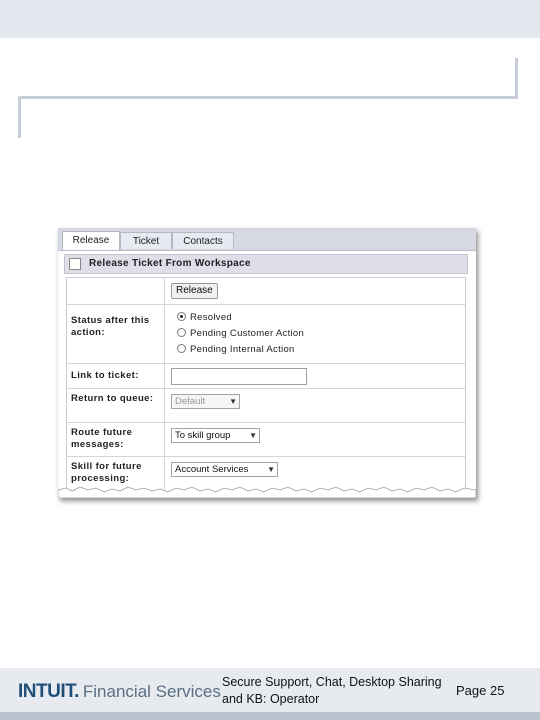 The image size is (540, 720). Describe the element at coordinates (116, 291) in the screenshot. I see `empty-label-cell` at that location.